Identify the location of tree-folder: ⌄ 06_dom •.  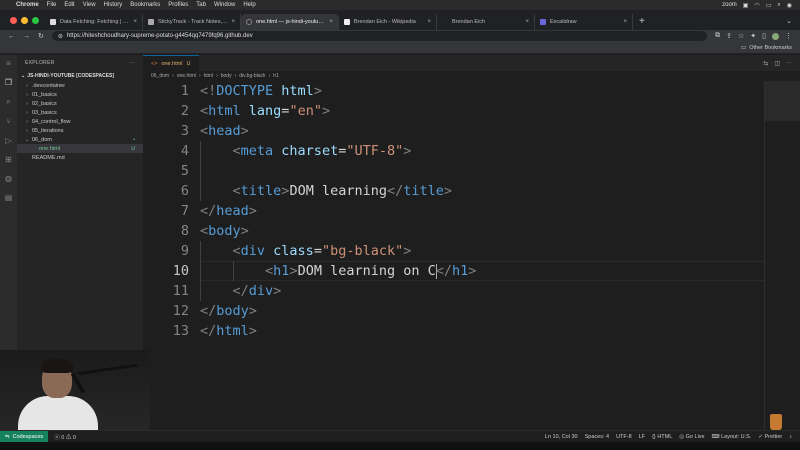
(80, 139).